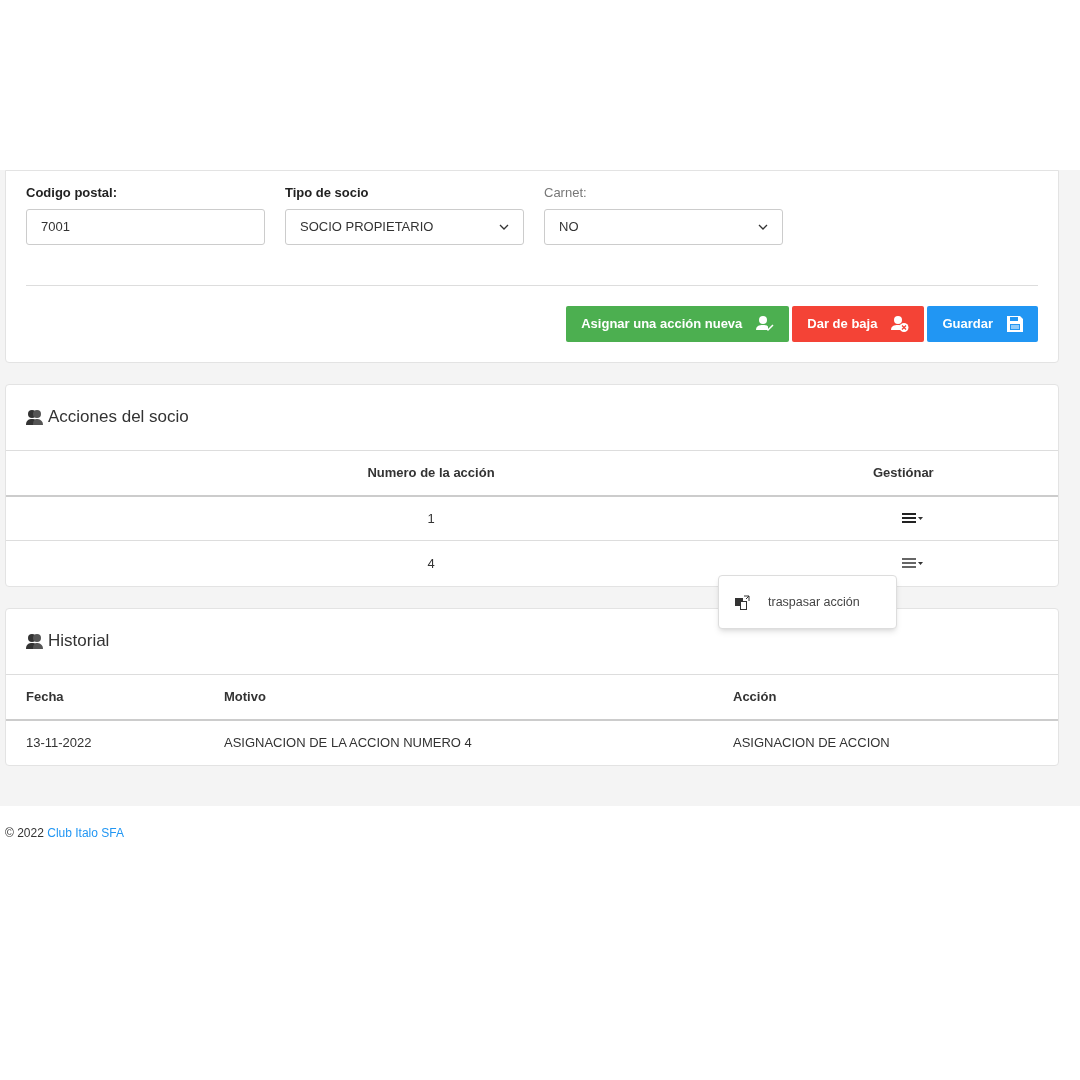 This screenshot has width=1080, height=1080. Describe the element at coordinates (79, 641) in the screenshot. I see `section-title: Historial` at that location.